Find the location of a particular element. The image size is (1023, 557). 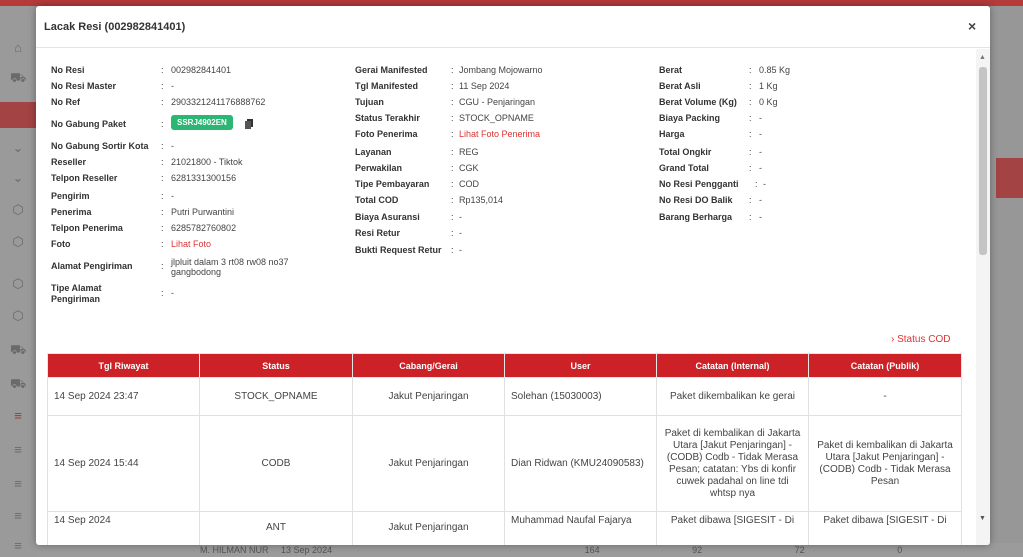

bg-cell: 0 is located at coordinates (900, 550).